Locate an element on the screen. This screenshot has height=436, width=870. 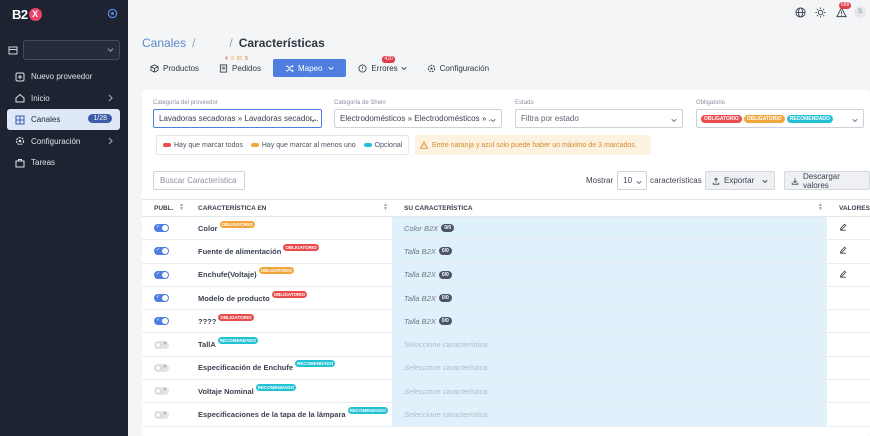
header-your-char: SU CARACTERÍSTICA ▲ ▼ is located at coordinates (609, 208).